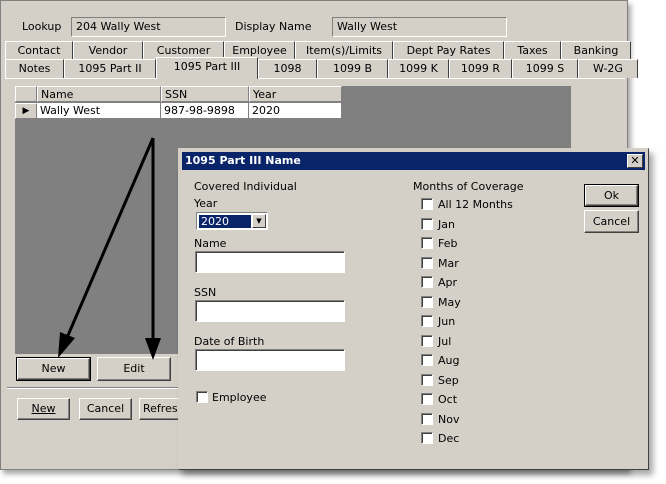 The width and height of the screenshot is (666, 484). Describe the element at coordinates (109, 239) in the screenshot. I see `arrow-to-new-line` at that location.